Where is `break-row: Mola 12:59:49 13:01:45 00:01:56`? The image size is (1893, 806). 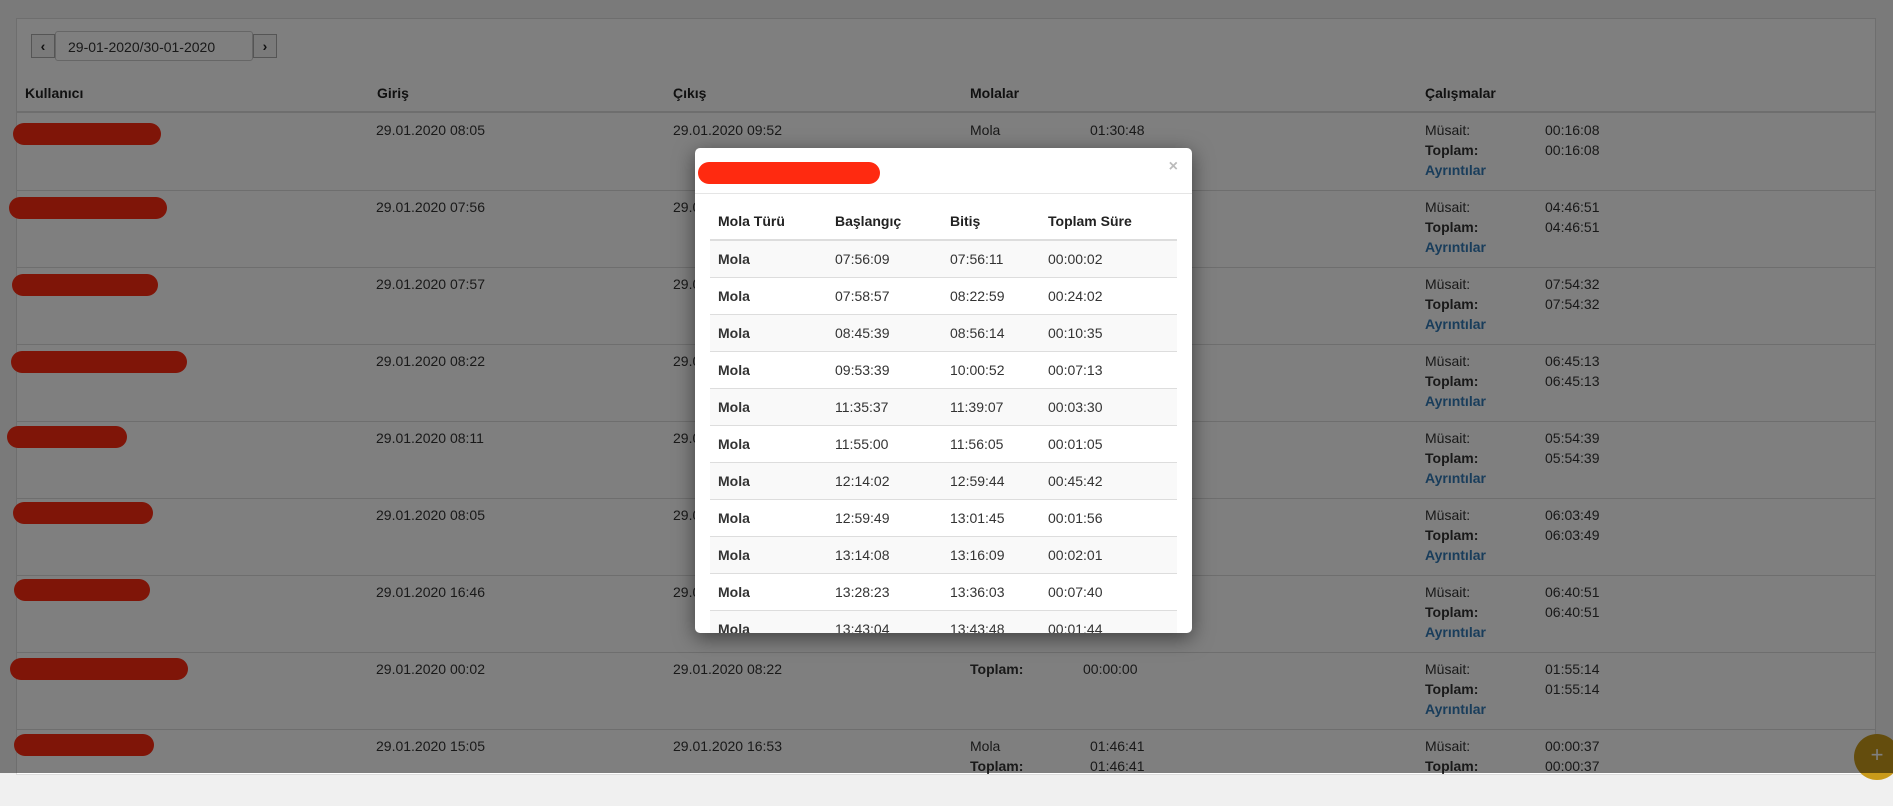 break-row: Mola 12:59:49 13:01:45 00:01:56 is located at coordinates (943, 518).